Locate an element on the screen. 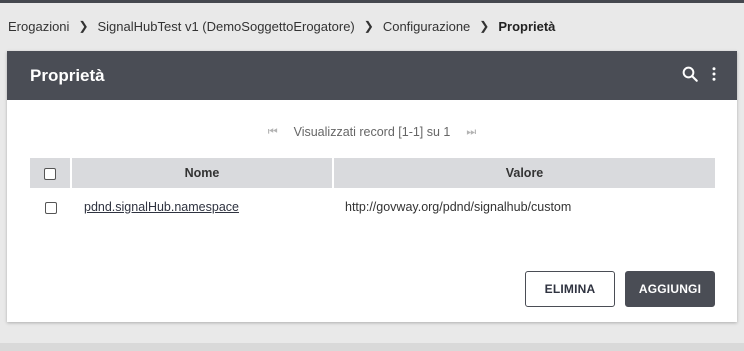 The image size is (744, 351). select-all-checkbox is located at coordinates (50, 173).